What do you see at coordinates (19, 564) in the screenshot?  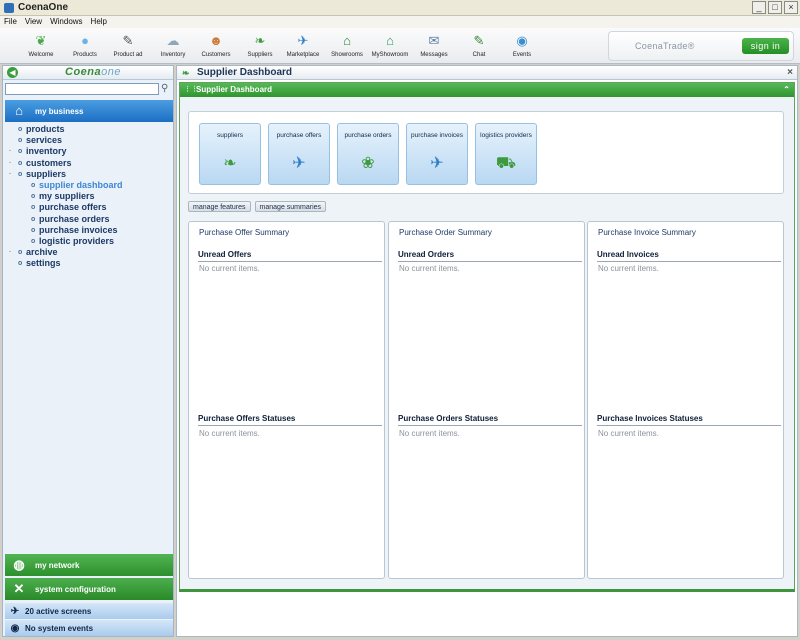 I see `globe-icon: ◍` at bounding box center [19, 564].